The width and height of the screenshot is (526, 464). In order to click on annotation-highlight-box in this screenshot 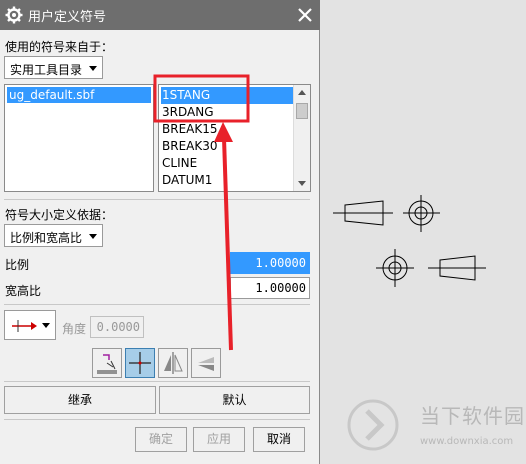, I will do `click(201, 98)`.